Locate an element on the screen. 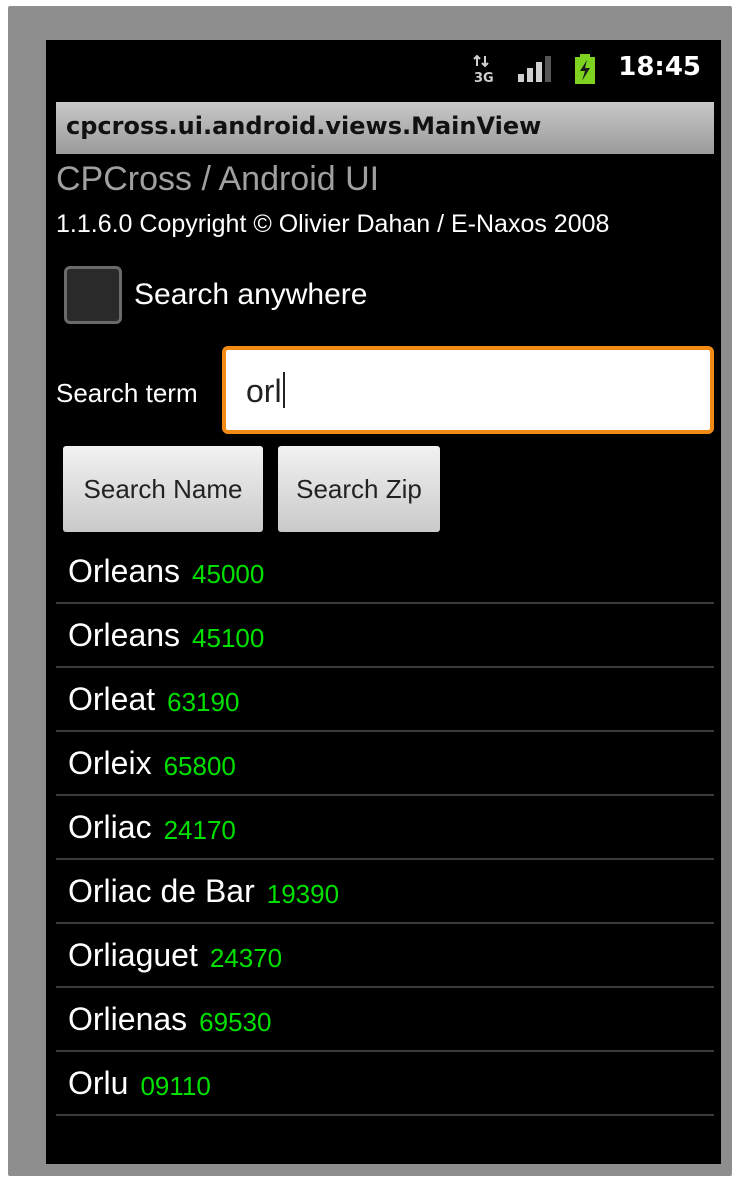 Image resolution: width=738 pixels, height=1182 pixels. search-zip-button: Search Zip is located at coordinates (359, 489).